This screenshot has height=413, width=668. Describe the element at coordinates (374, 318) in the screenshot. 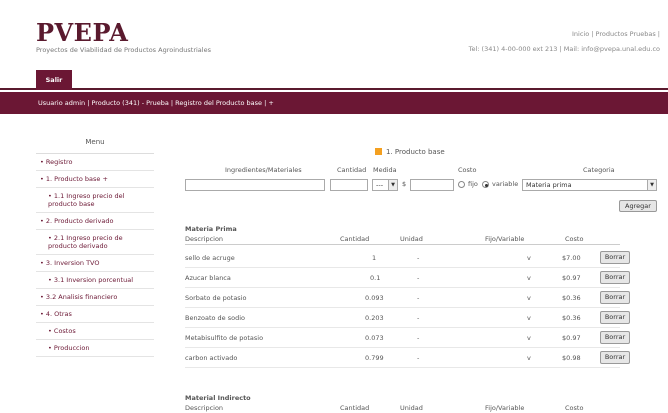

I see `cell-qty: 0.203` at that location.